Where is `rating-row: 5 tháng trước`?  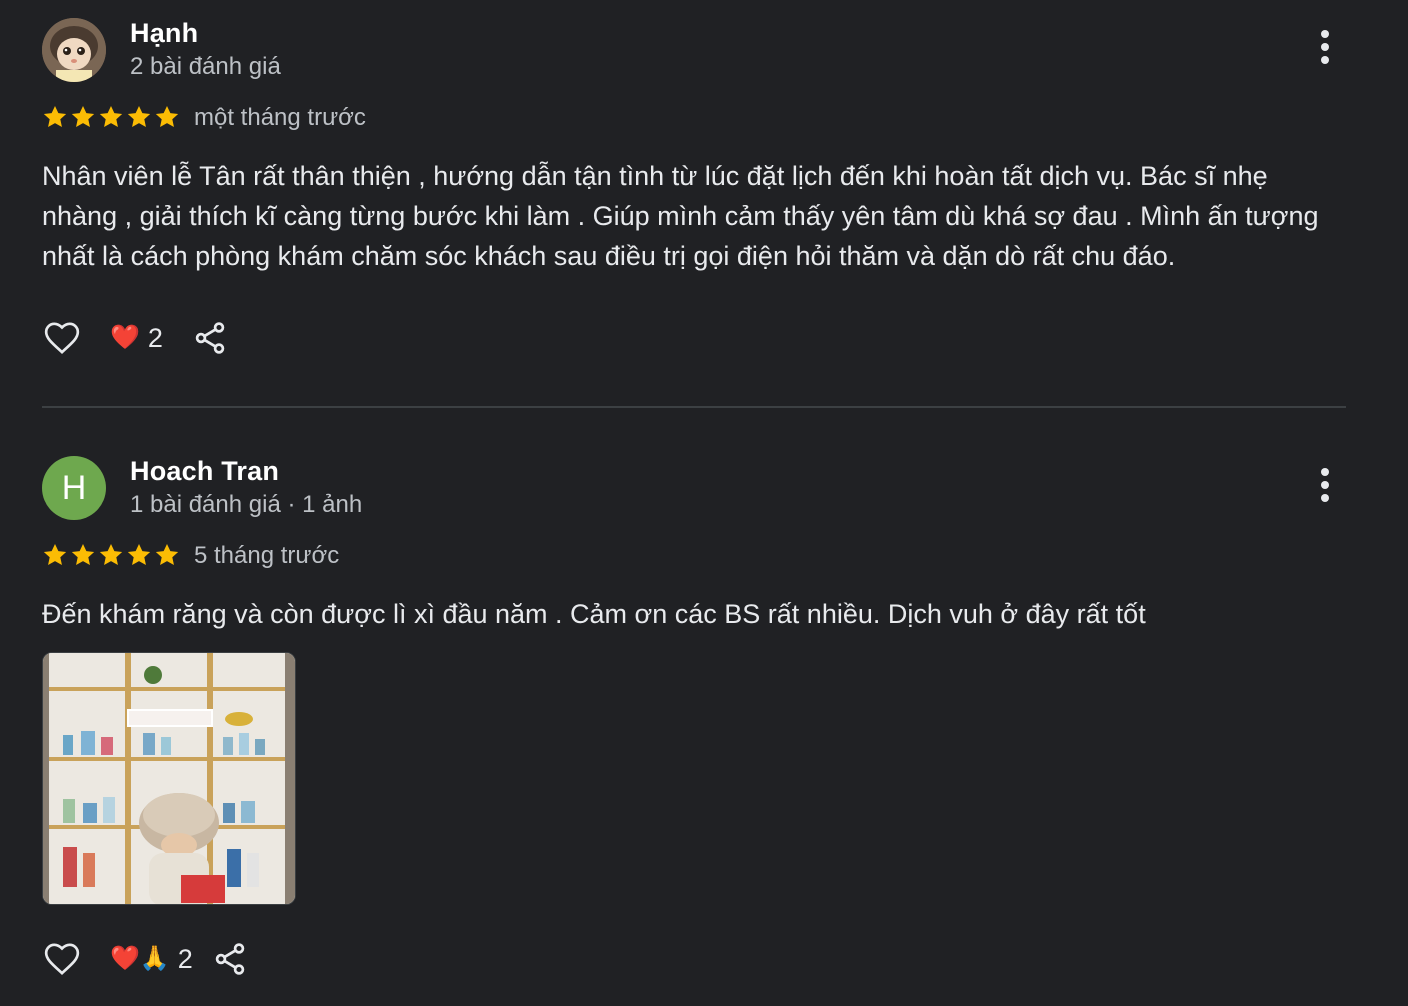
rating-row: 5 tháng trước is located at coordinates (694, 558).